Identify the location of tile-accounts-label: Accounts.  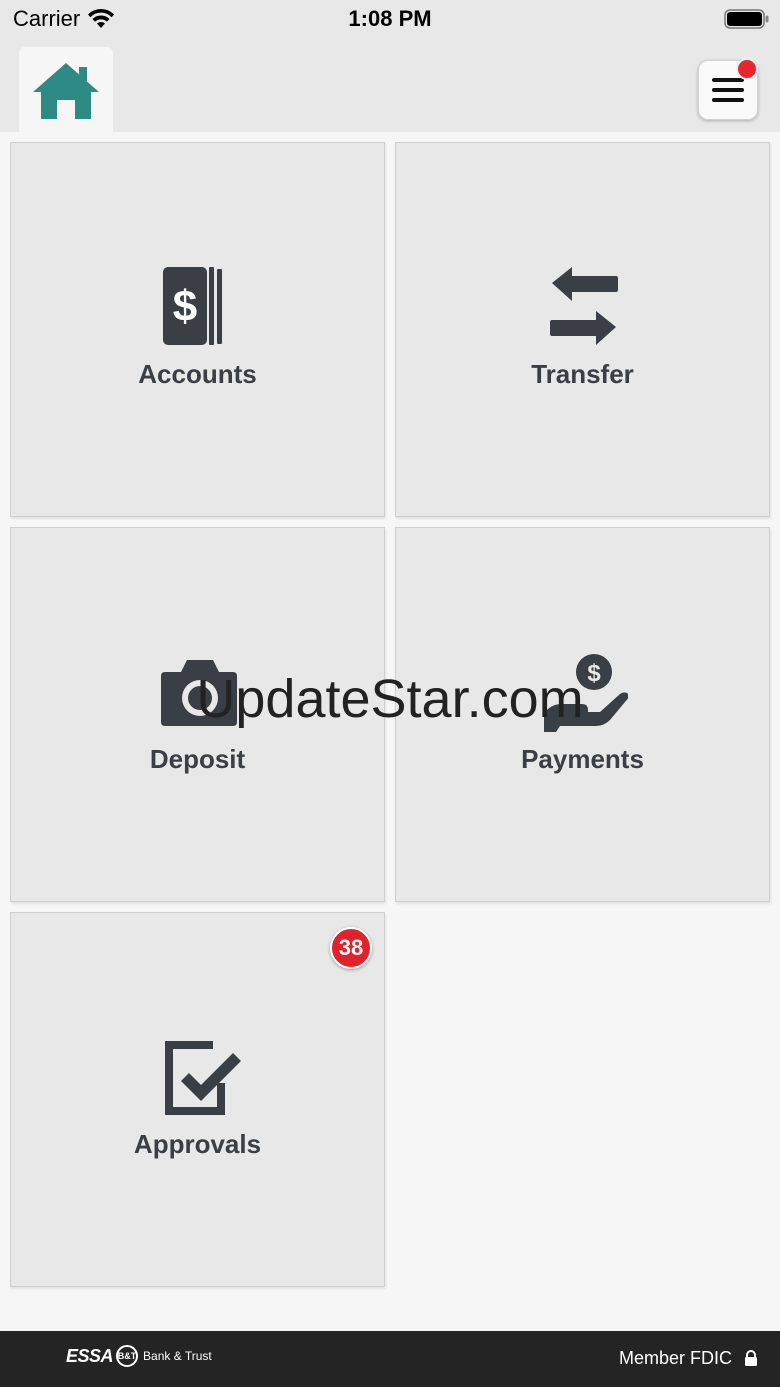
(197, 374).